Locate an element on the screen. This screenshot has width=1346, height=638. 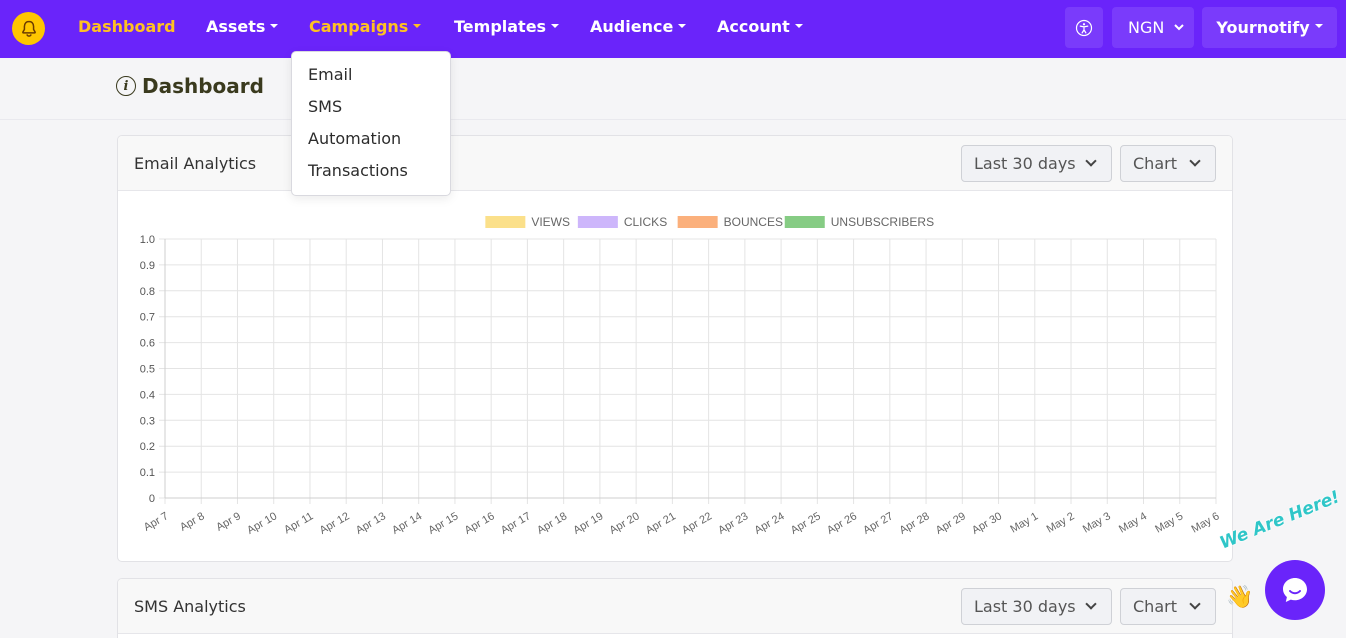
x-tick-label: May 3 is located at coordinates (1097, 522).